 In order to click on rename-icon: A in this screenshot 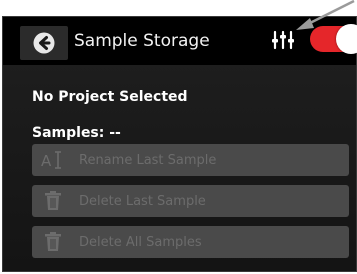, I will do `click(53, 160)`.